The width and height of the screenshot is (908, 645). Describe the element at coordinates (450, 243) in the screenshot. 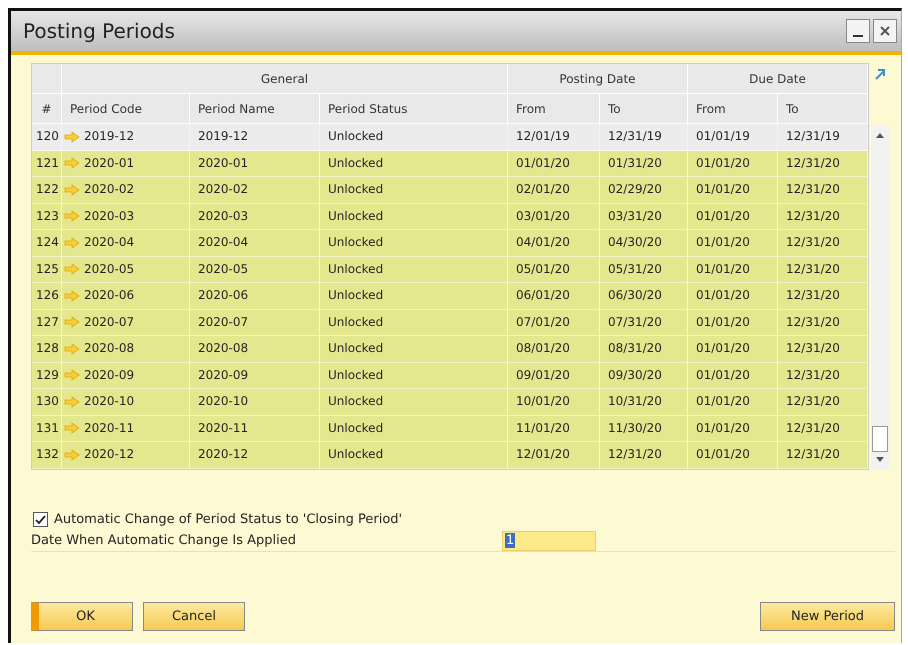

I see `table-row: 124 2020-04 2020-04 Unlocked 04/01/20 04/30/20 01/01/20 12/31/20` at that location.